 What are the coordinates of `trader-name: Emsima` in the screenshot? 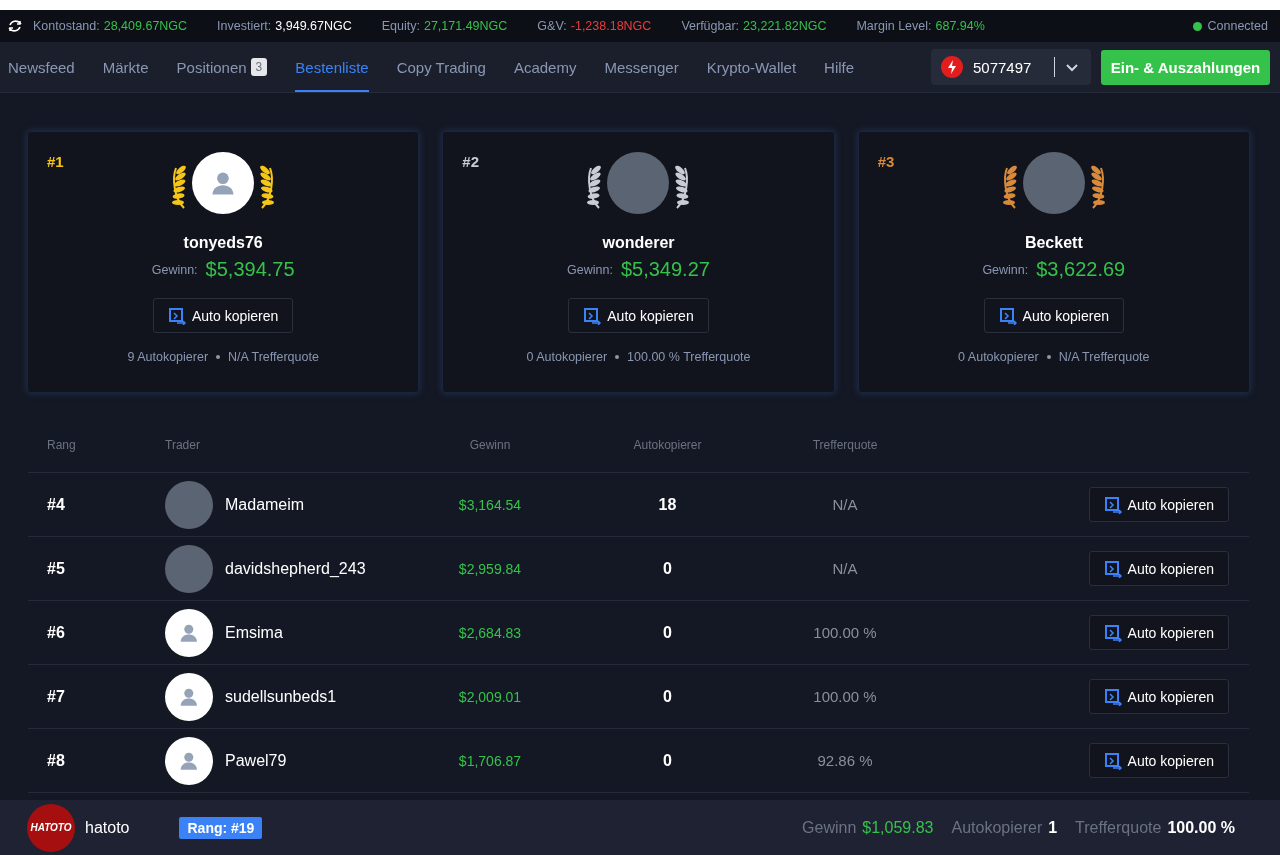 It's located at (254, 632).